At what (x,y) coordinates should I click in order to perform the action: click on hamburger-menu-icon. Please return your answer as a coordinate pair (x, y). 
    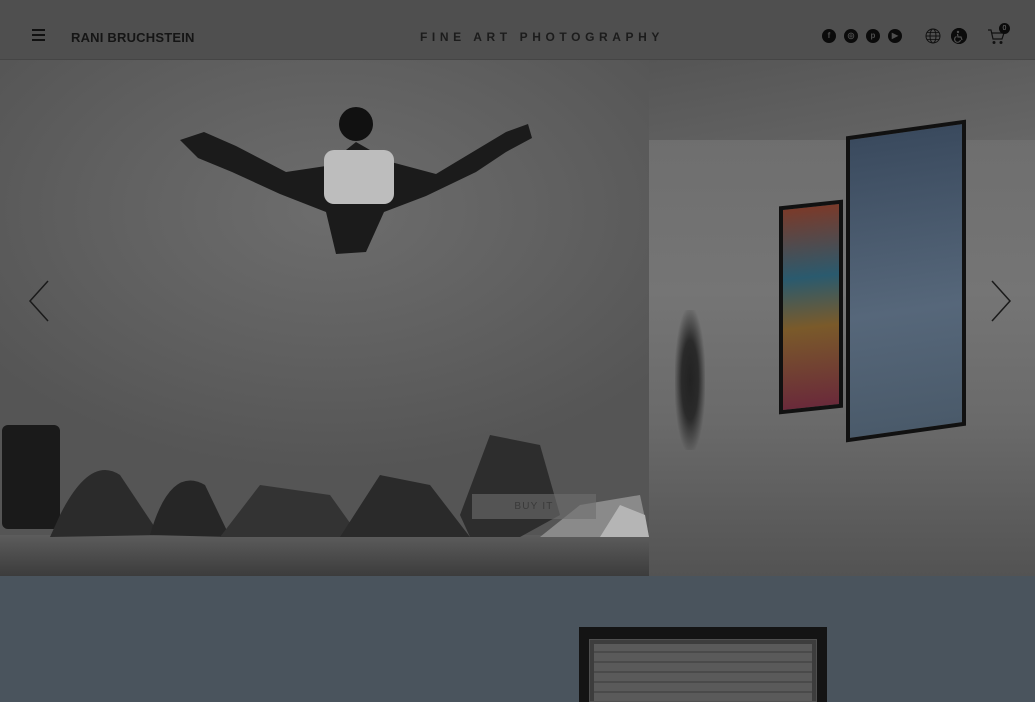
    Looking at the image, I should click on (38, 35).